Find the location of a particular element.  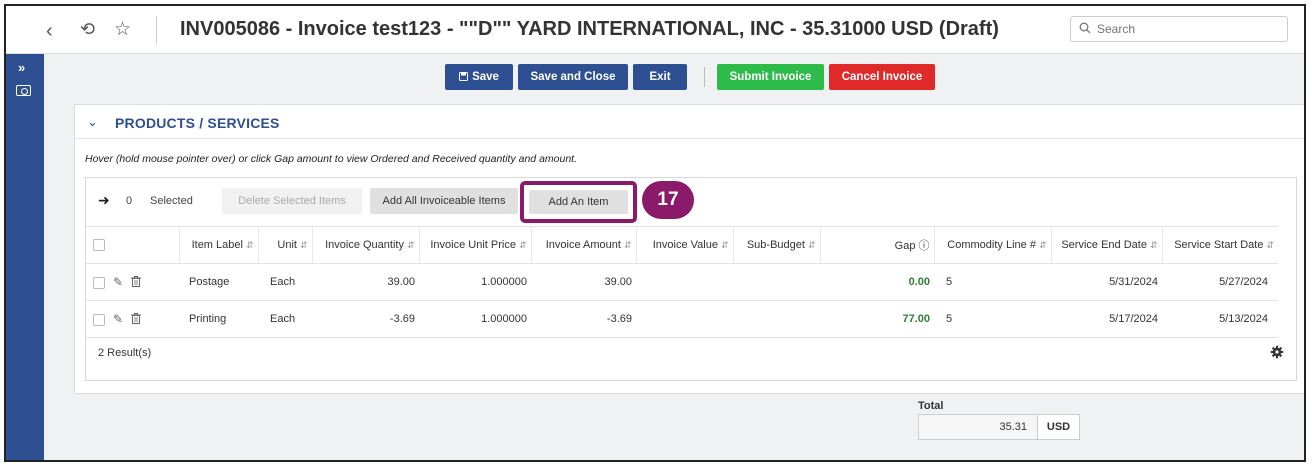

grid-footer: 2 Result(s) is located at coordinates (691, 353).